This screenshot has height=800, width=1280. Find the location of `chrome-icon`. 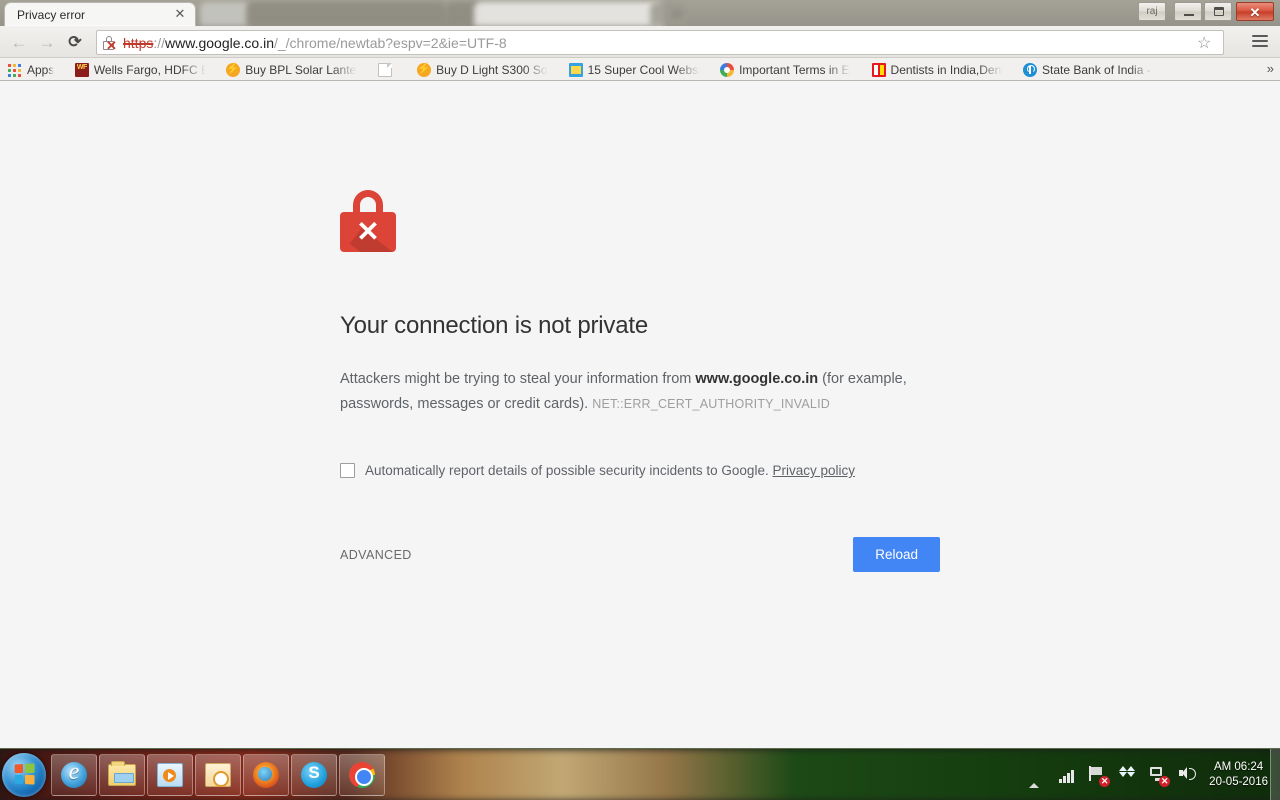

chrome-icon is located at coordinates (362, 775).